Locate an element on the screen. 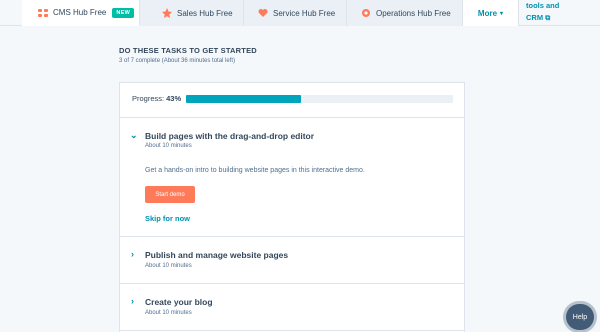 The image size is (600, 332). sidelink-line1: tools and is located at coordinates (543, 5).